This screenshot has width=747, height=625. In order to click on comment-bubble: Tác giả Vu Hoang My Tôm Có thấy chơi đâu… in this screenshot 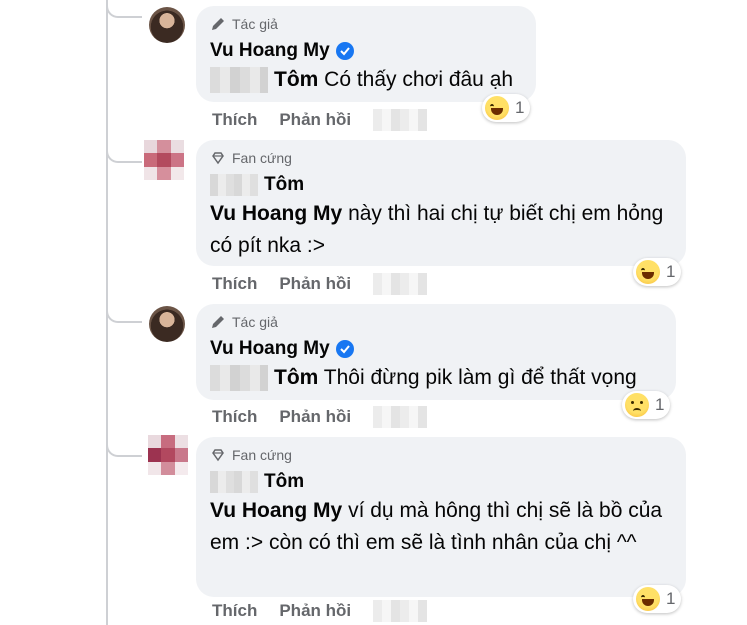, I will do `click(366, 54)`.